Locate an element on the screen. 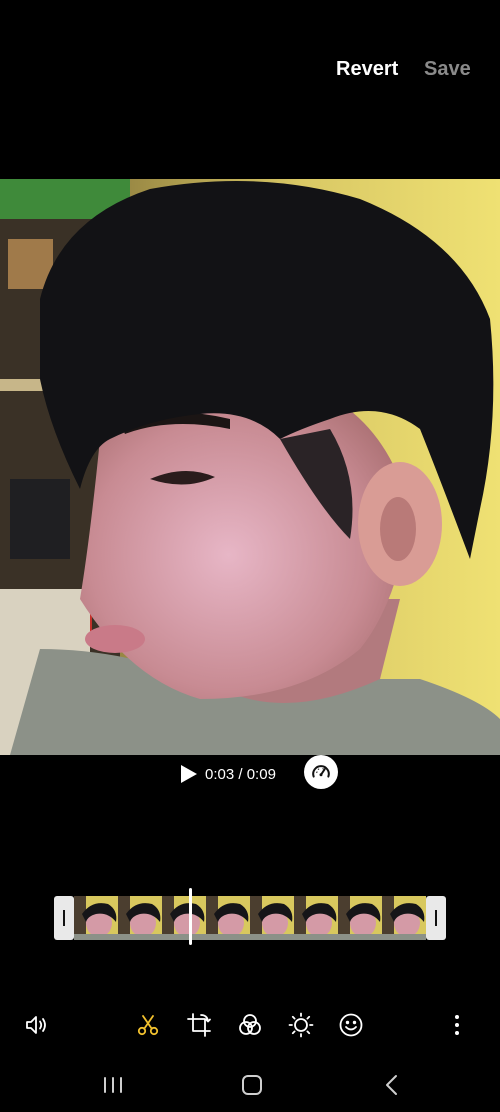 The height and width of the screenshot is (1112, 500). crop-rotate-icon is located at coordinates (199, 1025).